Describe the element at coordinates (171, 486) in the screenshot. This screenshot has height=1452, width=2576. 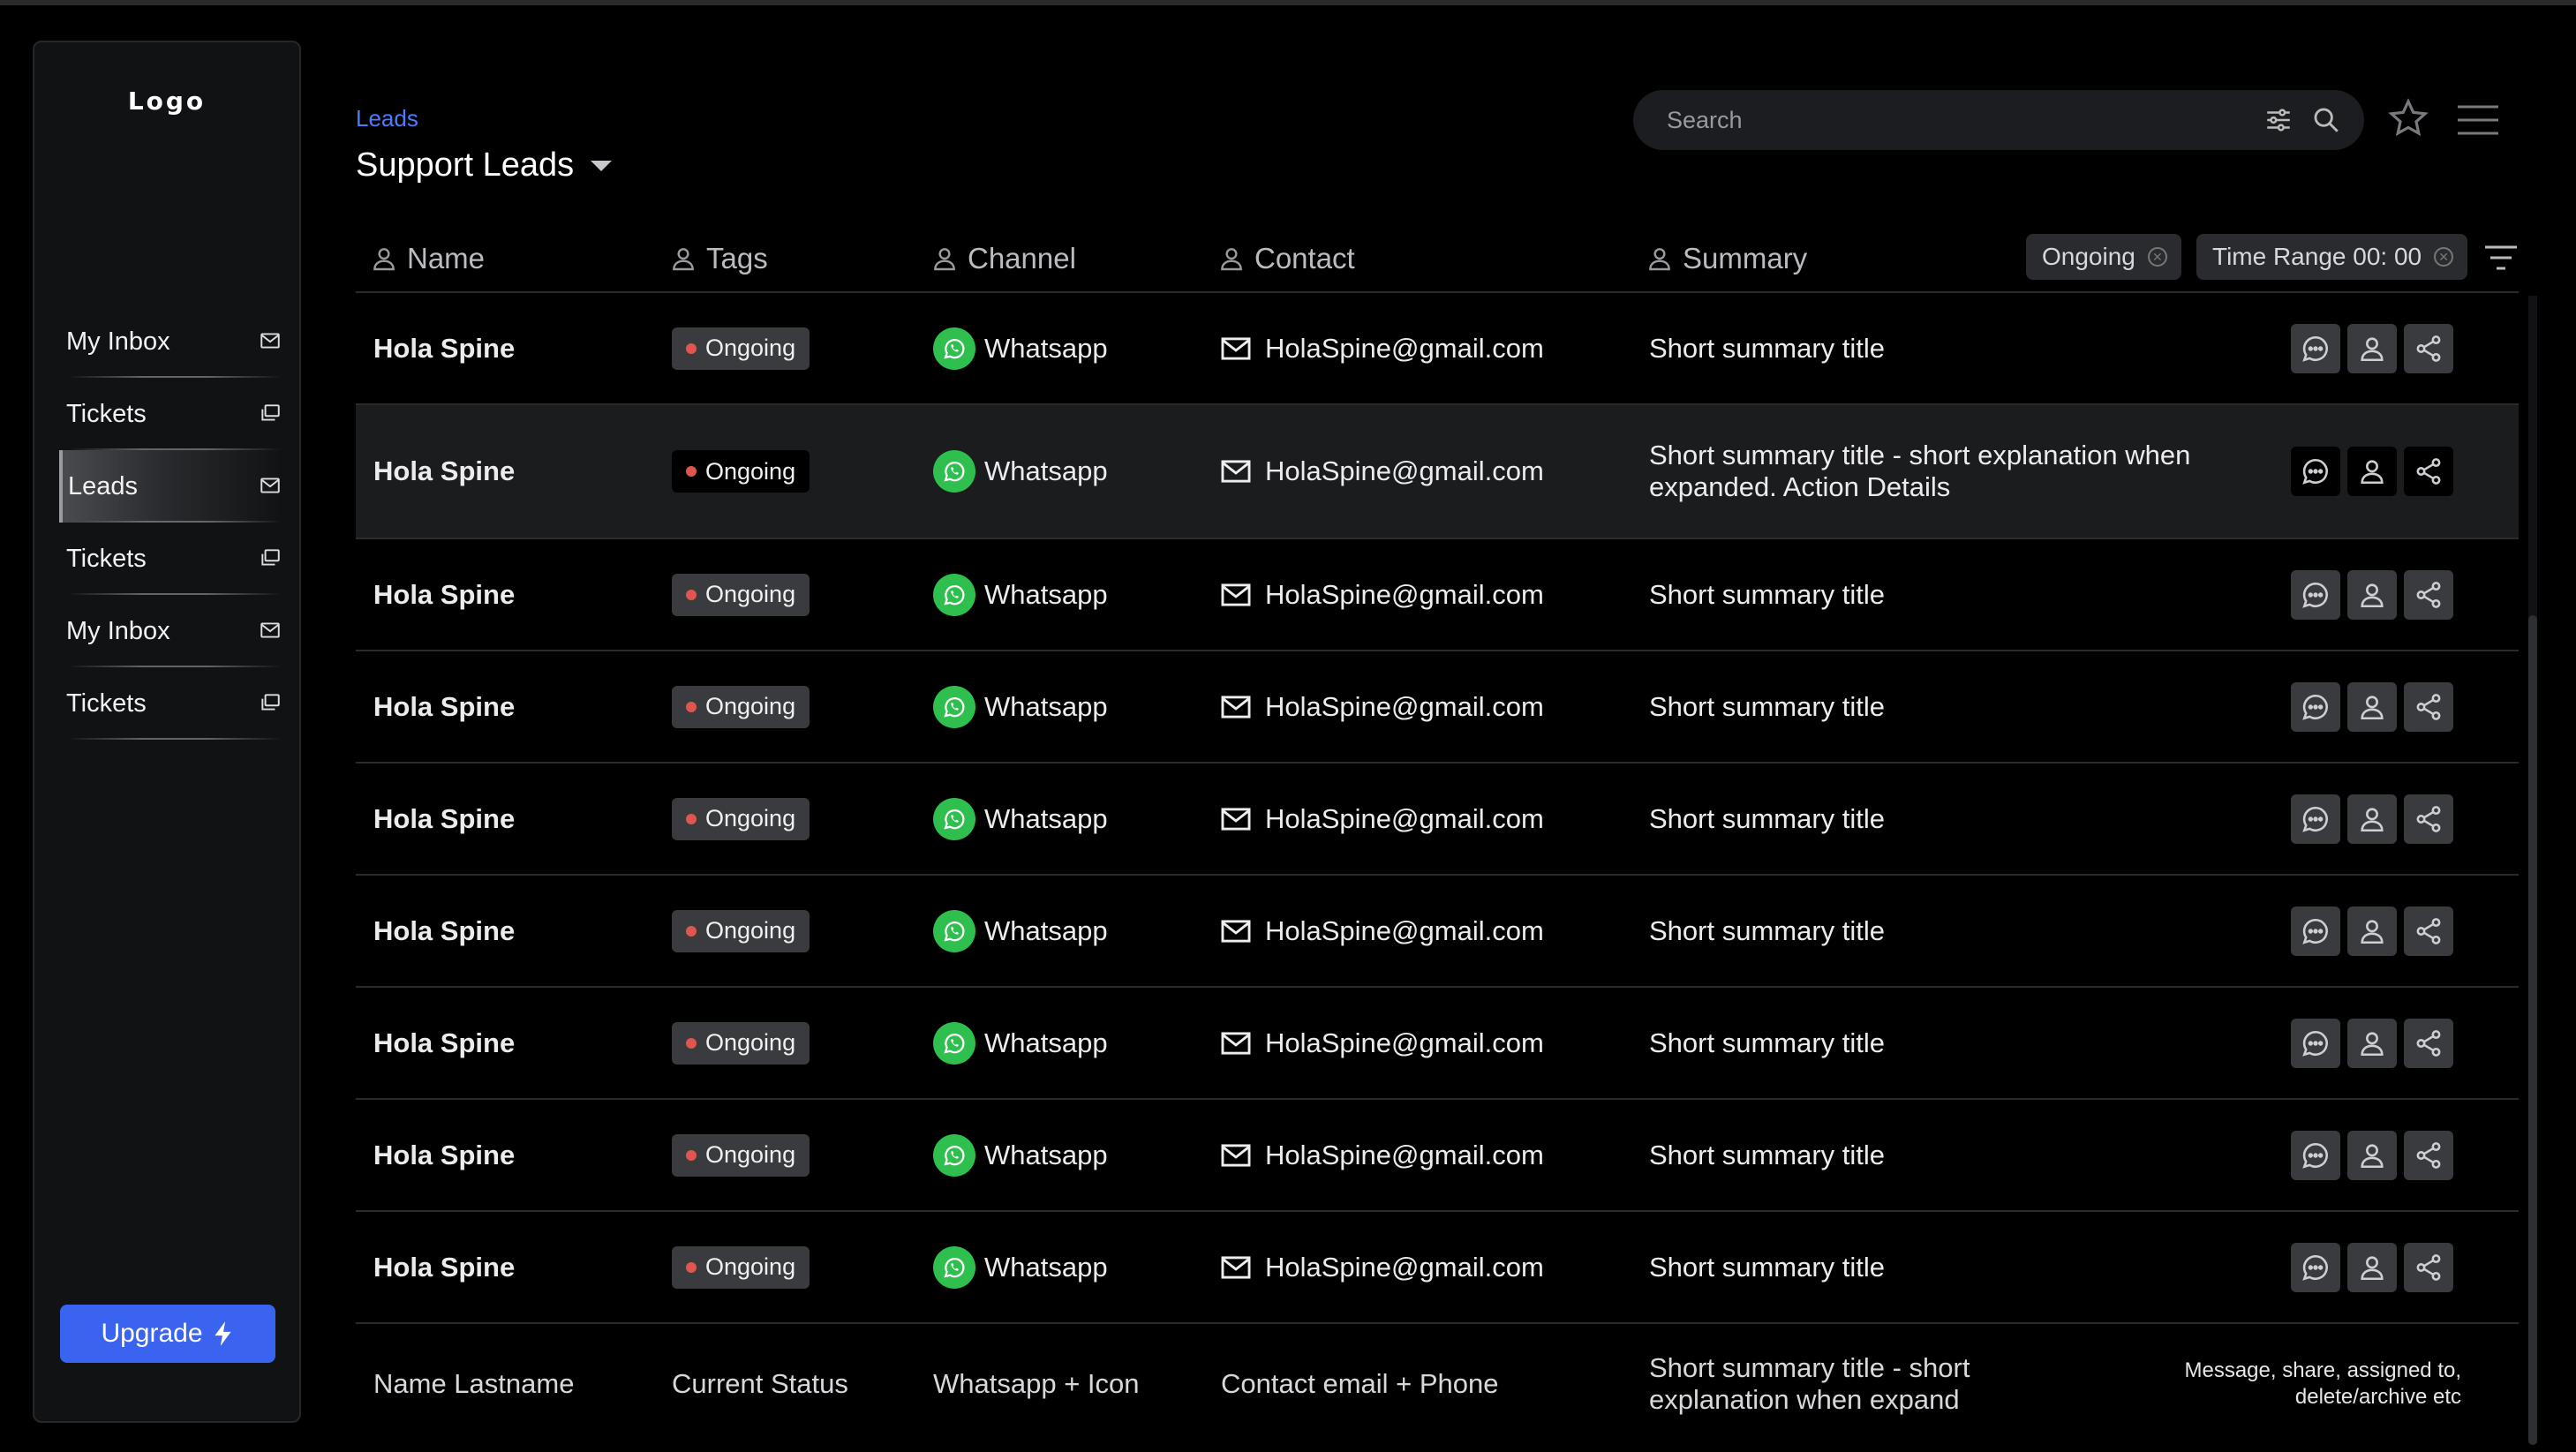
I see `sidebar-item-leads: Leads` at that location.